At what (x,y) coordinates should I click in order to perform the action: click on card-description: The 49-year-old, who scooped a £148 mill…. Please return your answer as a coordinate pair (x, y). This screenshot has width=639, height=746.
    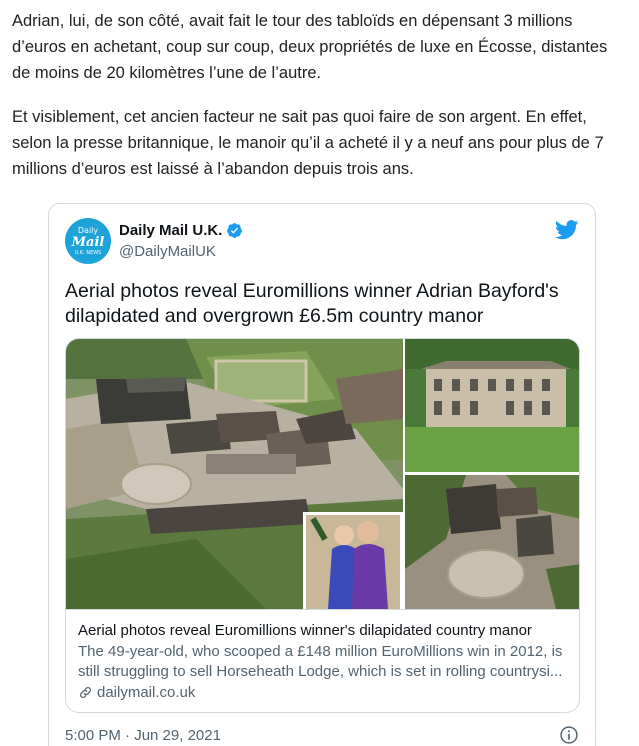
    Looking at the image, I should click on (320, 661).